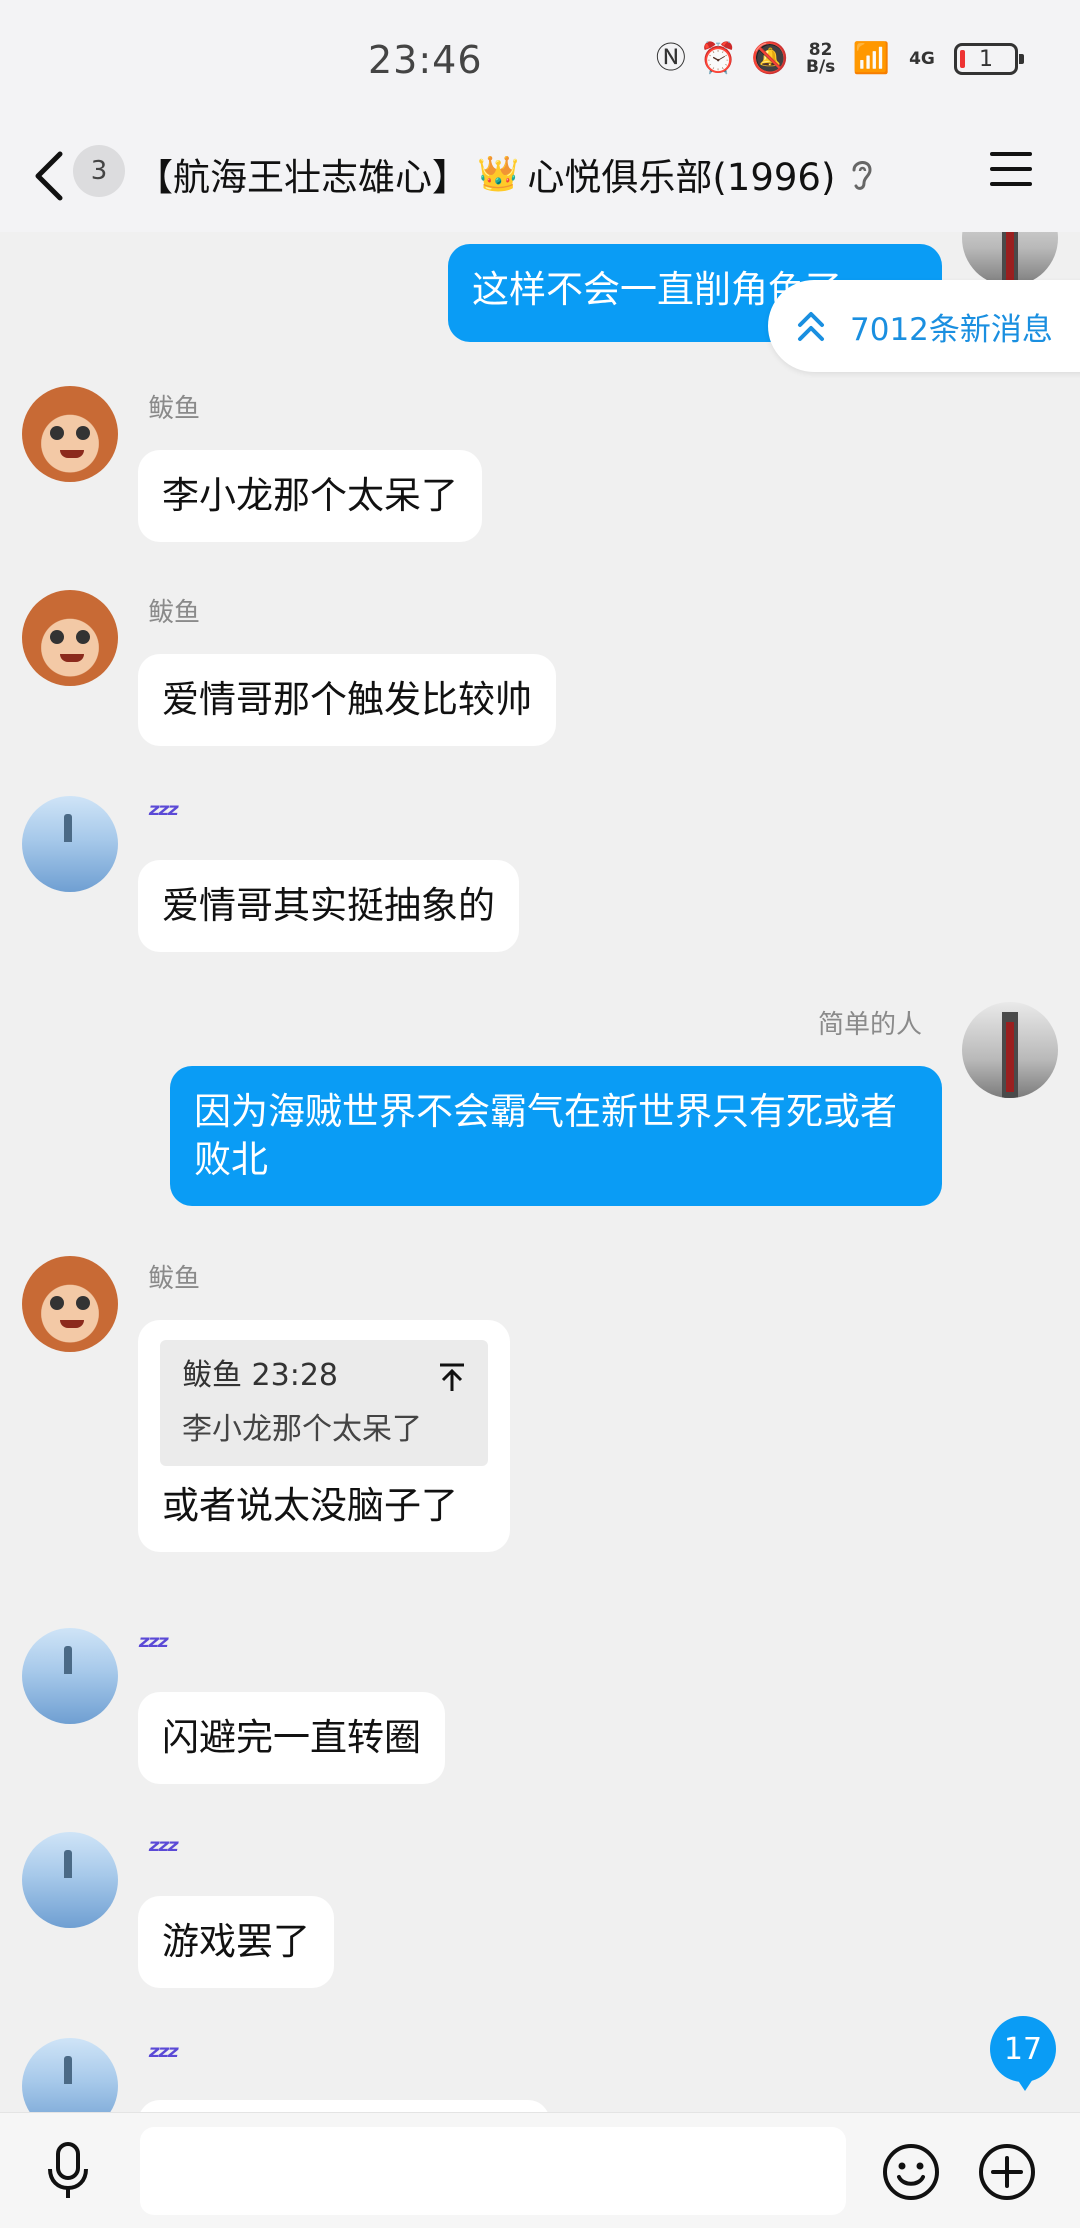  I want to click on title-part2: 心悦俱乐部(1996), so click(681, 177).